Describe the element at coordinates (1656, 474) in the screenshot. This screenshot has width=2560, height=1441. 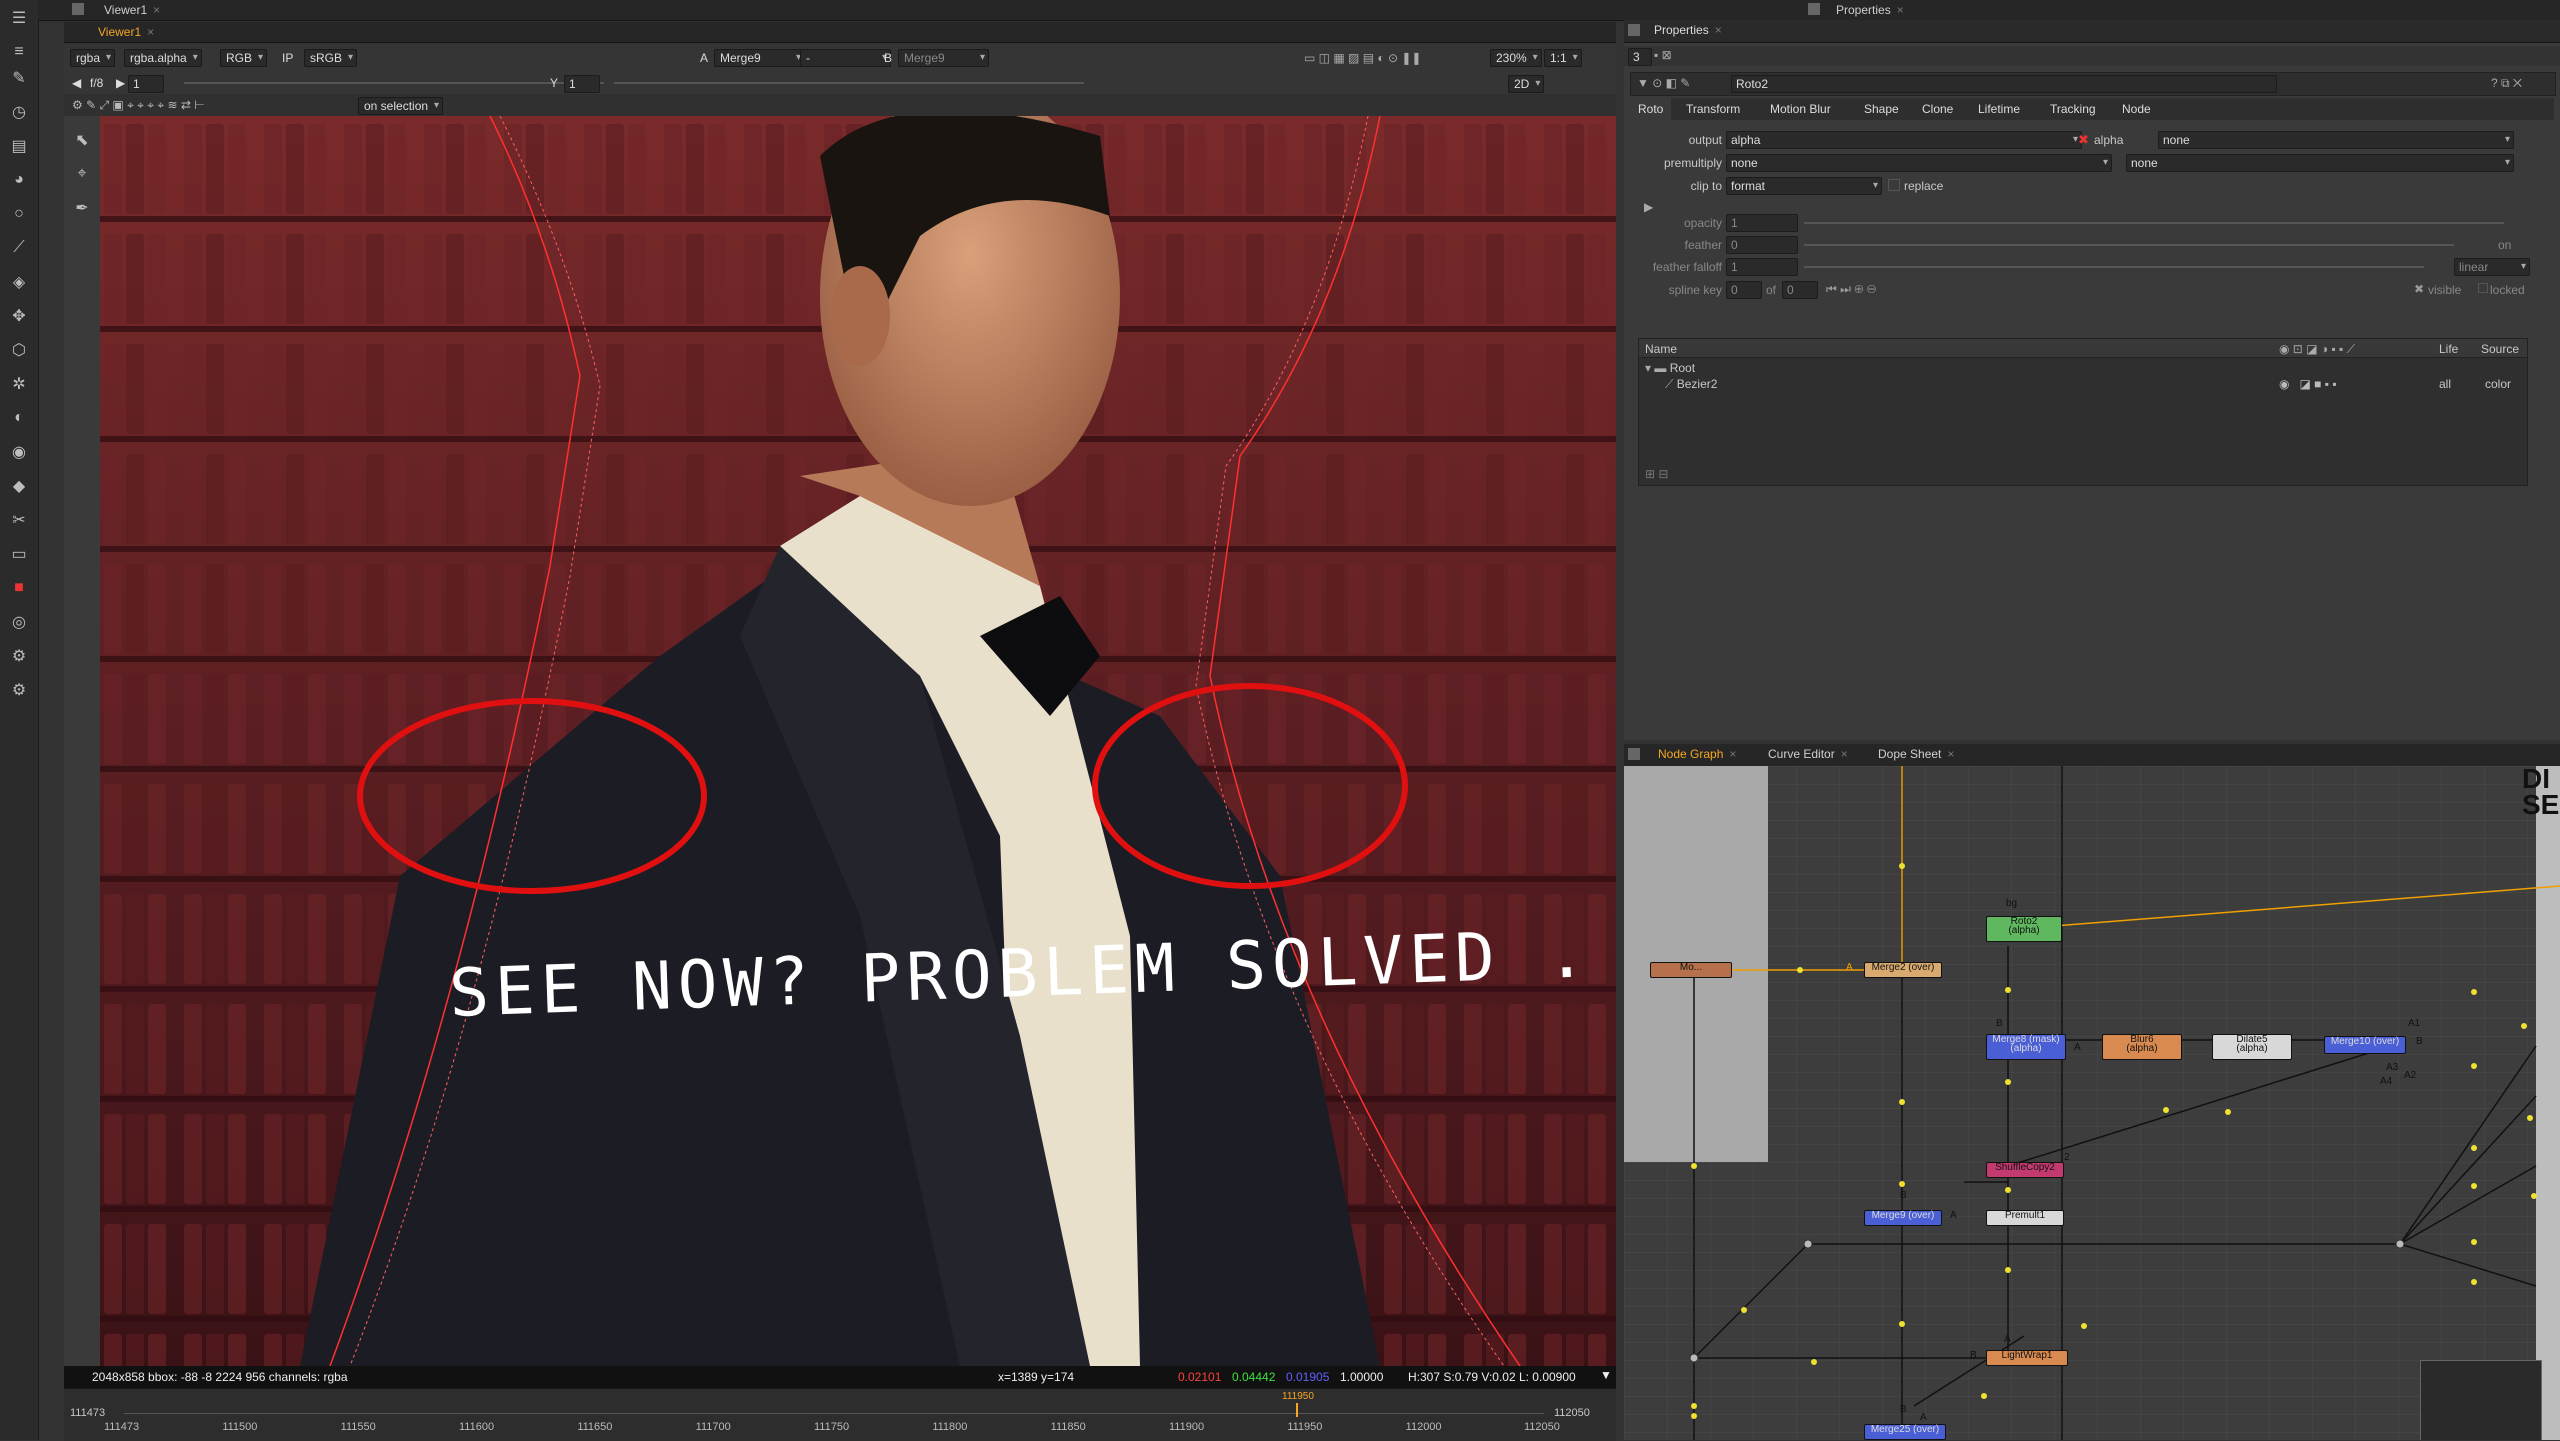
I see `tree-add-remove-buttons: ⊞ ⊟` at that location.